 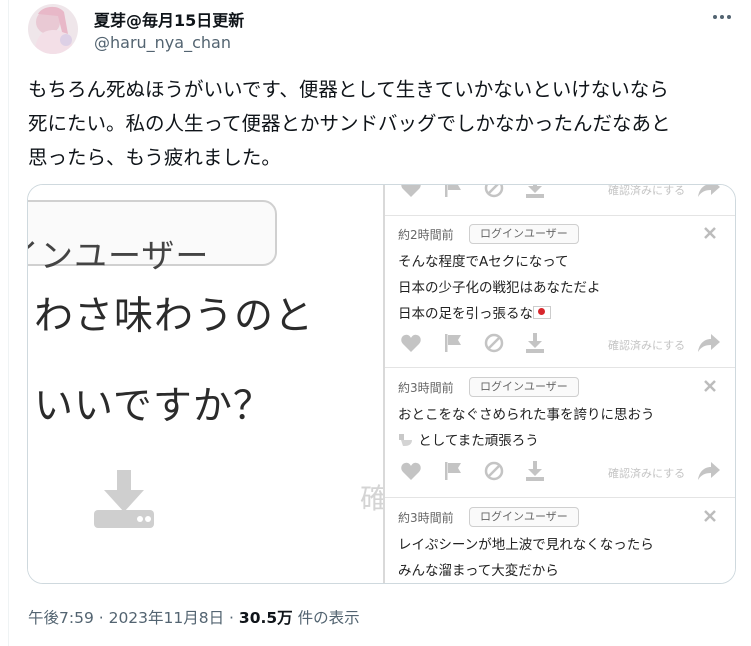 What do you see at coordinates (722, 17) in the screenshot?
I see `more-options-icon` at bounding box center [722, 17].